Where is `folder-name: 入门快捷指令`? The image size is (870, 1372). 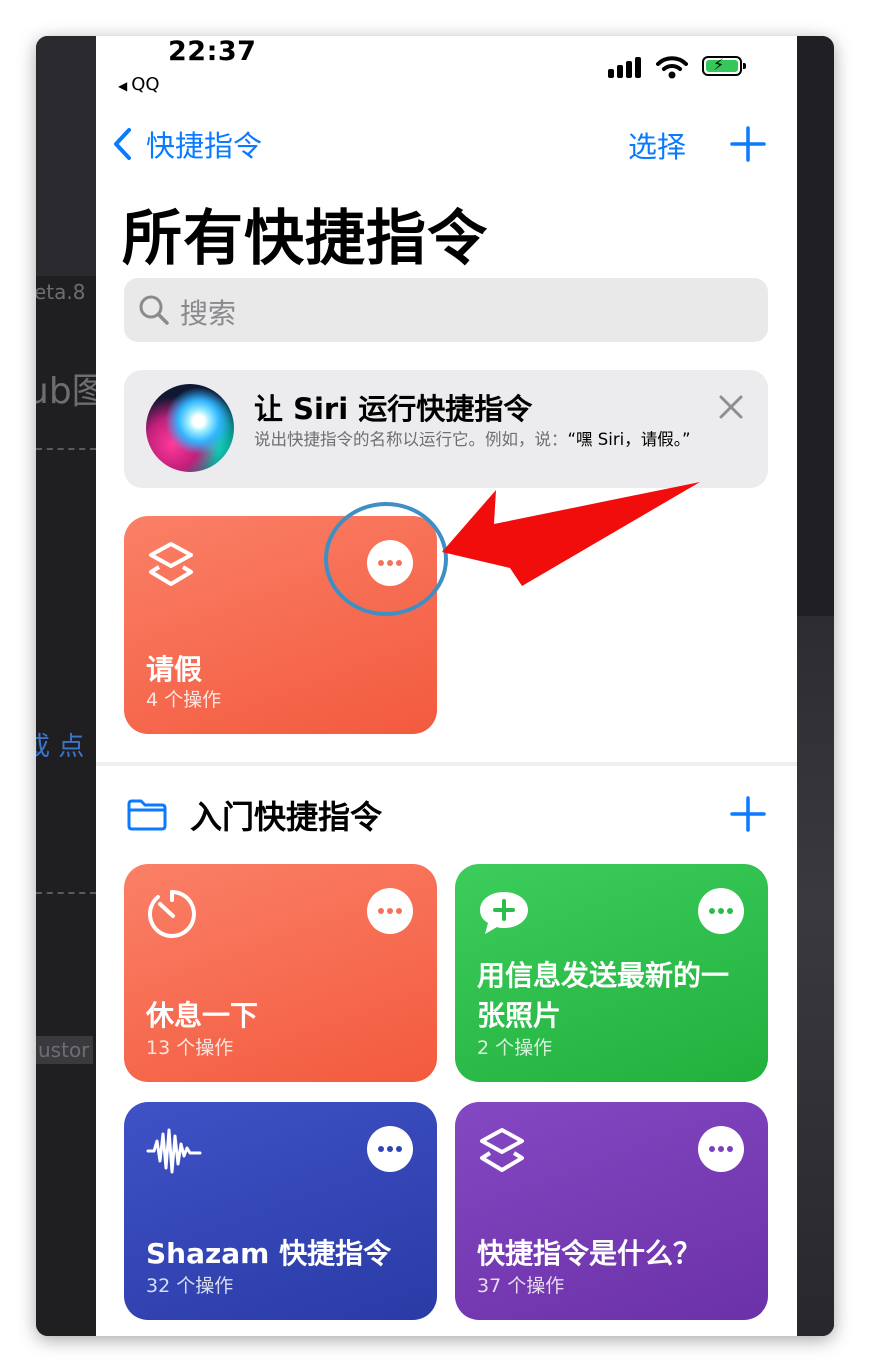
folder-name: 入门快捷指令 is located at coordinates (286, 817).